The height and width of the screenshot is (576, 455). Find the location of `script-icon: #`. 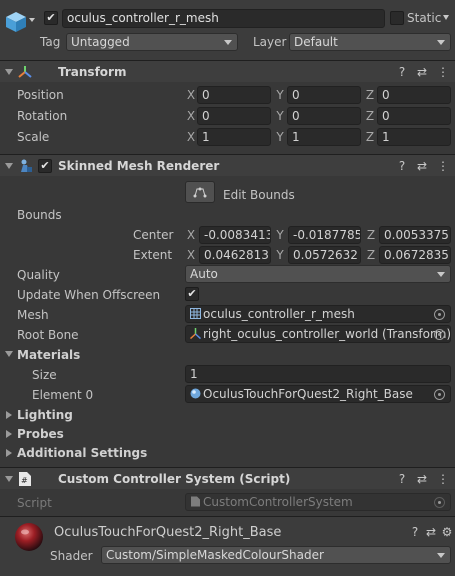

script-icon: # is located at coordinates (25, 479).